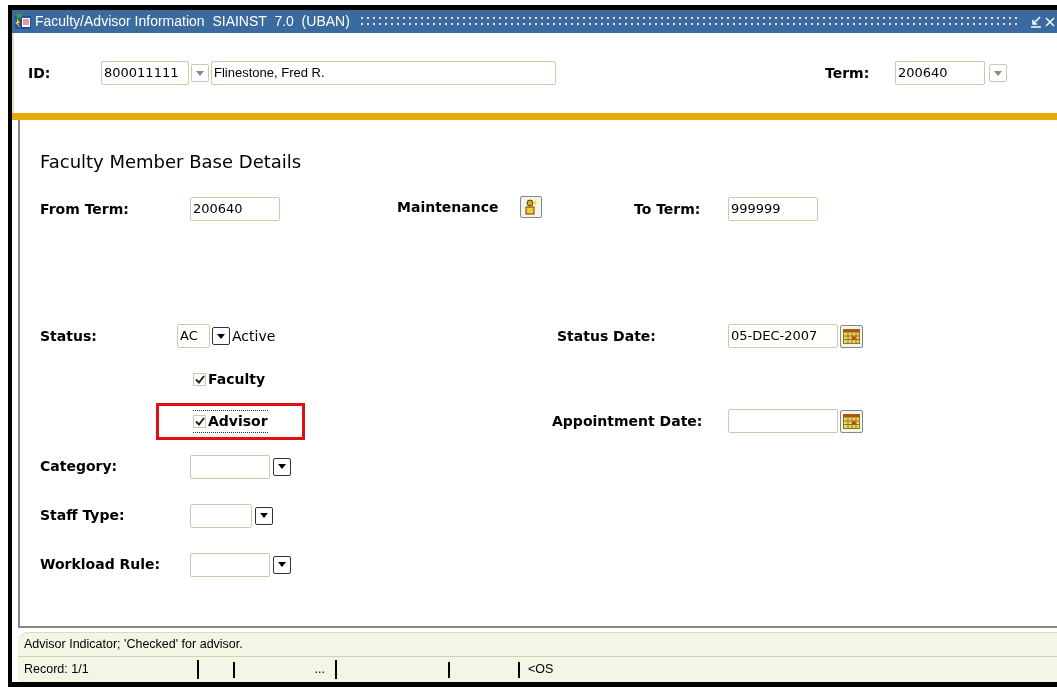  What do you see at coordinates (254, 336) in the screenshot?
I see `status-description: Active` at bounding box center [254, 336].